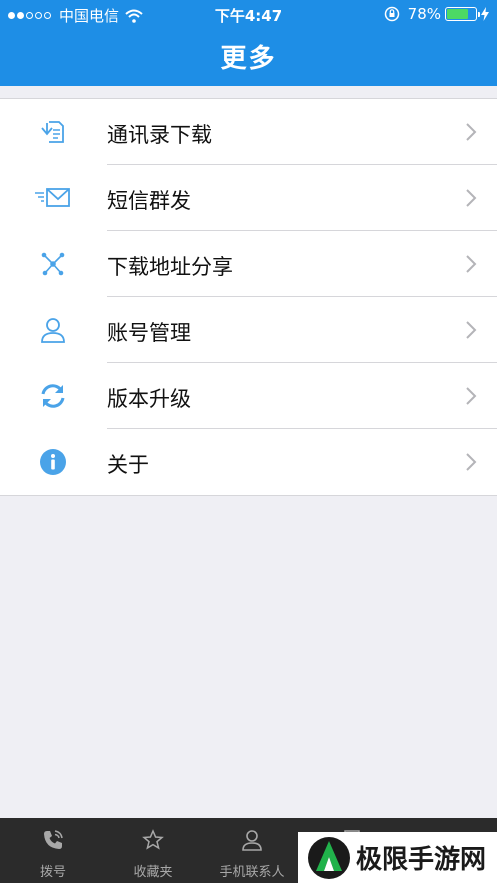 This screenshot has height=883, width=497. I want to click on tab-phone-contacts: 手机联系人, so click(252, 850).